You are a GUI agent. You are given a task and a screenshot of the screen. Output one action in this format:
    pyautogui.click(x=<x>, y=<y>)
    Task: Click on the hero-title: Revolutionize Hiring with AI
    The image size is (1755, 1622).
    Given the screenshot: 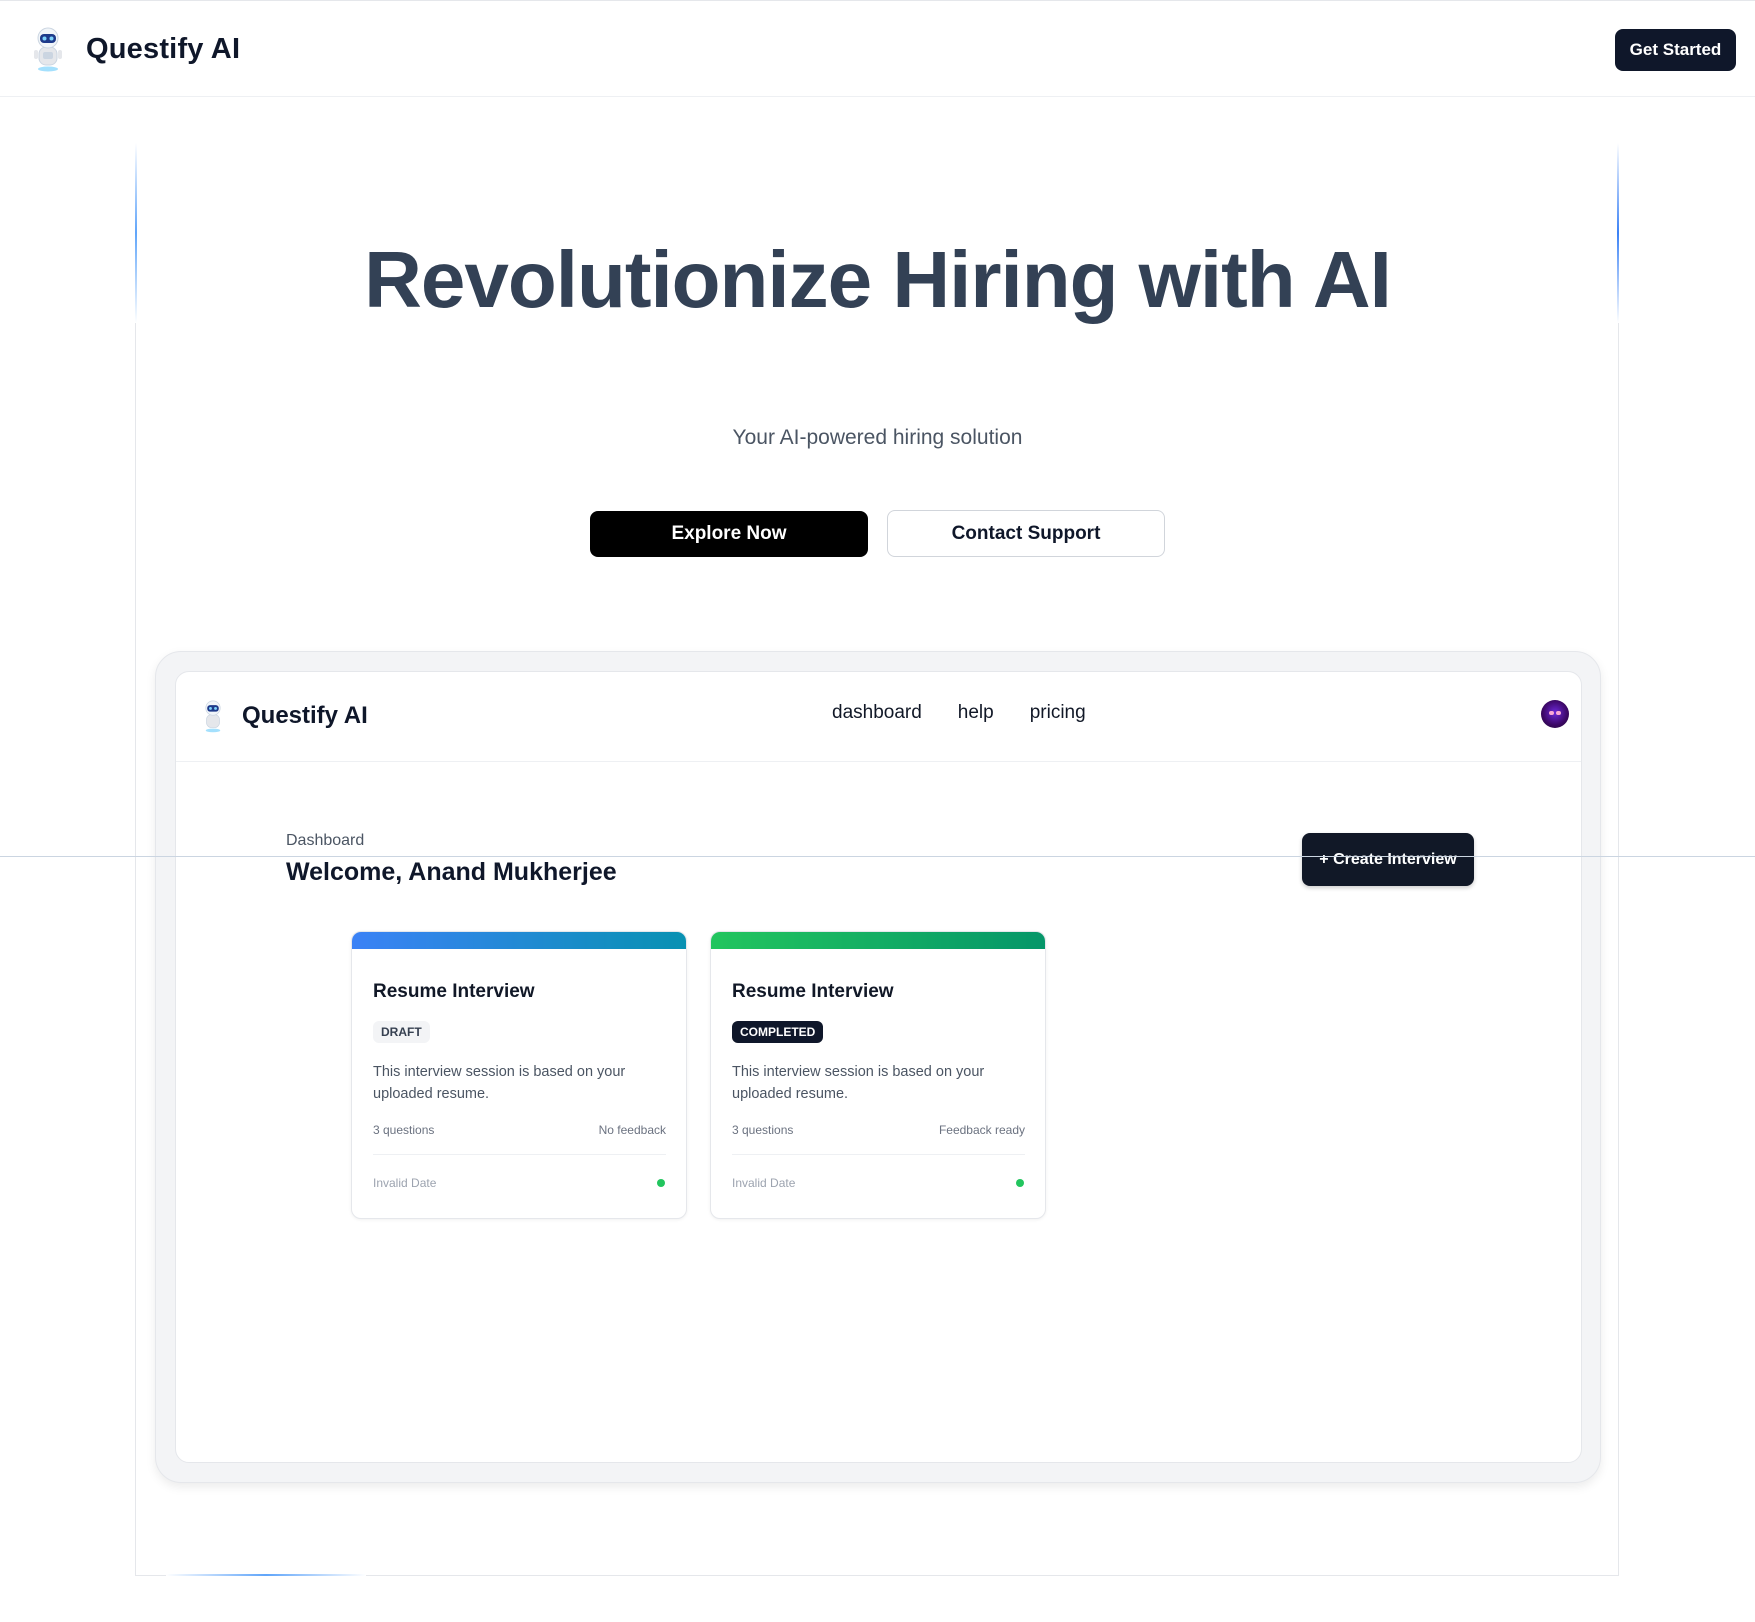 What is the action you would take?
    pyautogui.click(x=878, y=279)
    